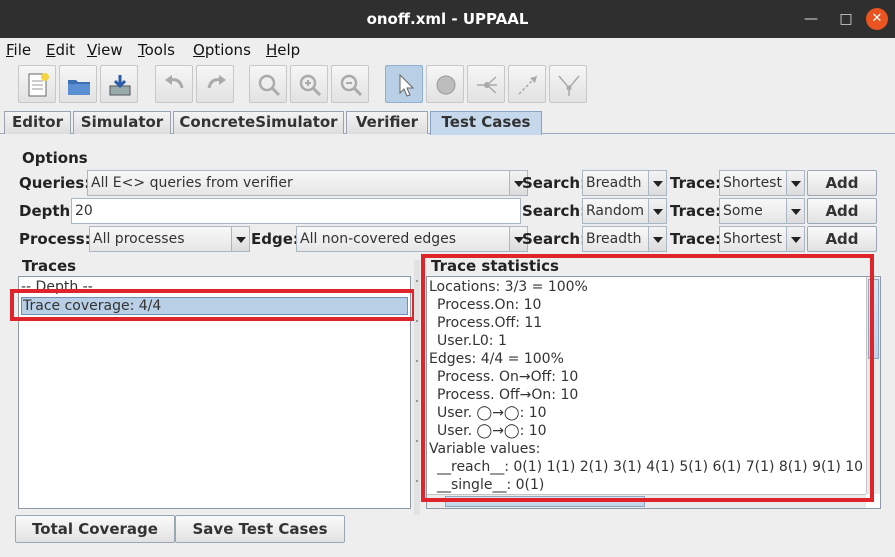 This screenshot has height=557, width=895. I want to click on menu-tools: Tools, so click(156, 50).